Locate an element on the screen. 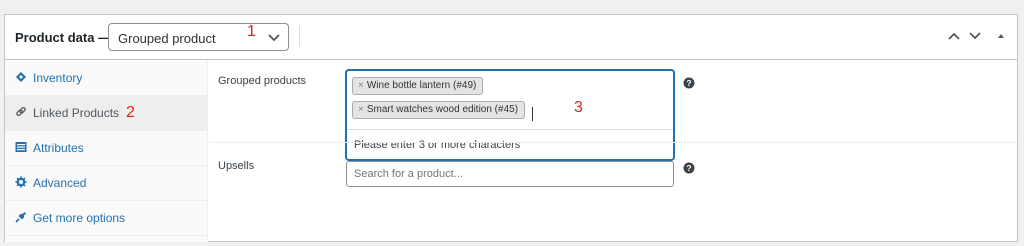 This screenshot has height=246, width=1024. tab-label: Advanced is located at coordinates (60, 183).